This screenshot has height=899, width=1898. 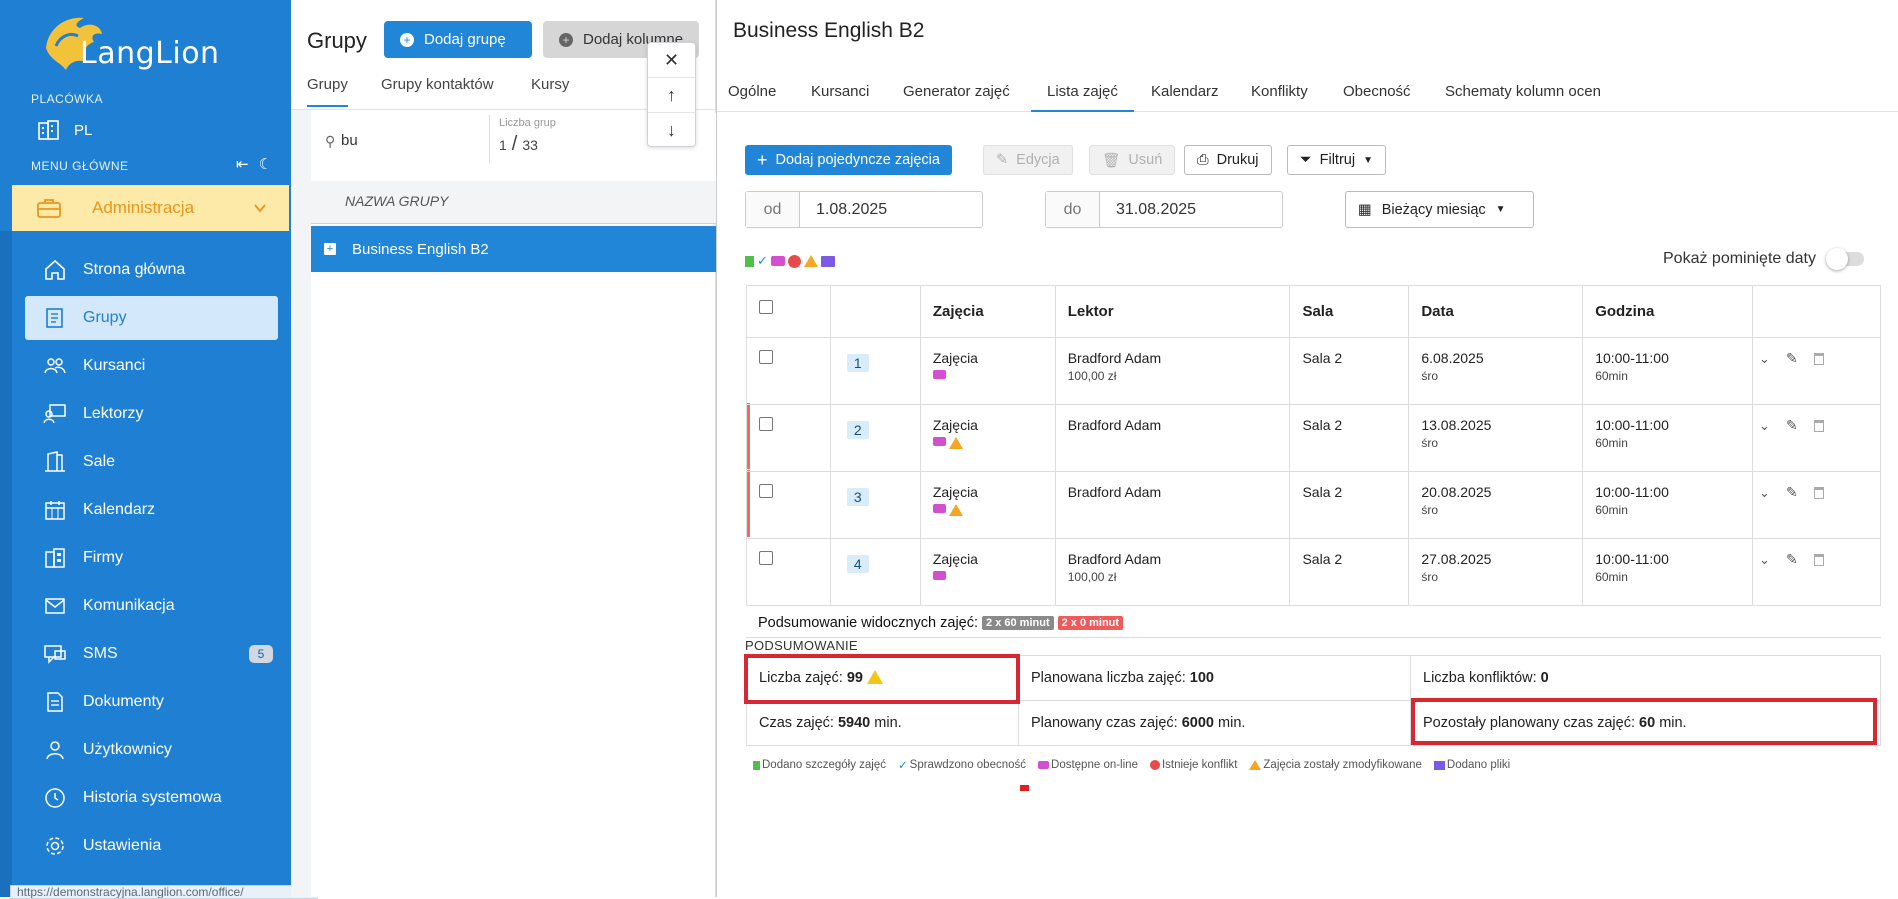 What do you see at coordinates (151, 318) in the screenshot?
I see `sidebar-item-groups: Grupy` at bounding box center [151, 318].